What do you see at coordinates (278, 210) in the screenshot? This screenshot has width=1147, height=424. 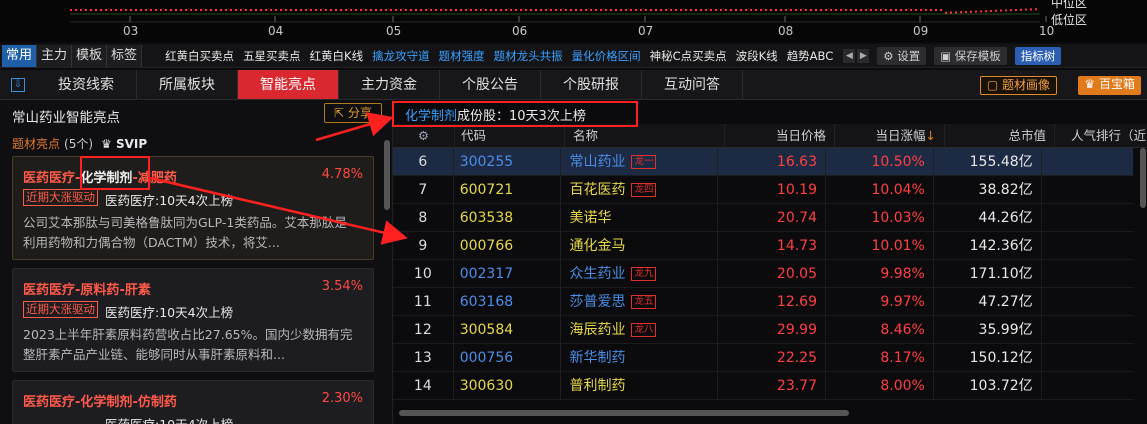 I see `arrow-to-table` at bounding box center [278, 210].